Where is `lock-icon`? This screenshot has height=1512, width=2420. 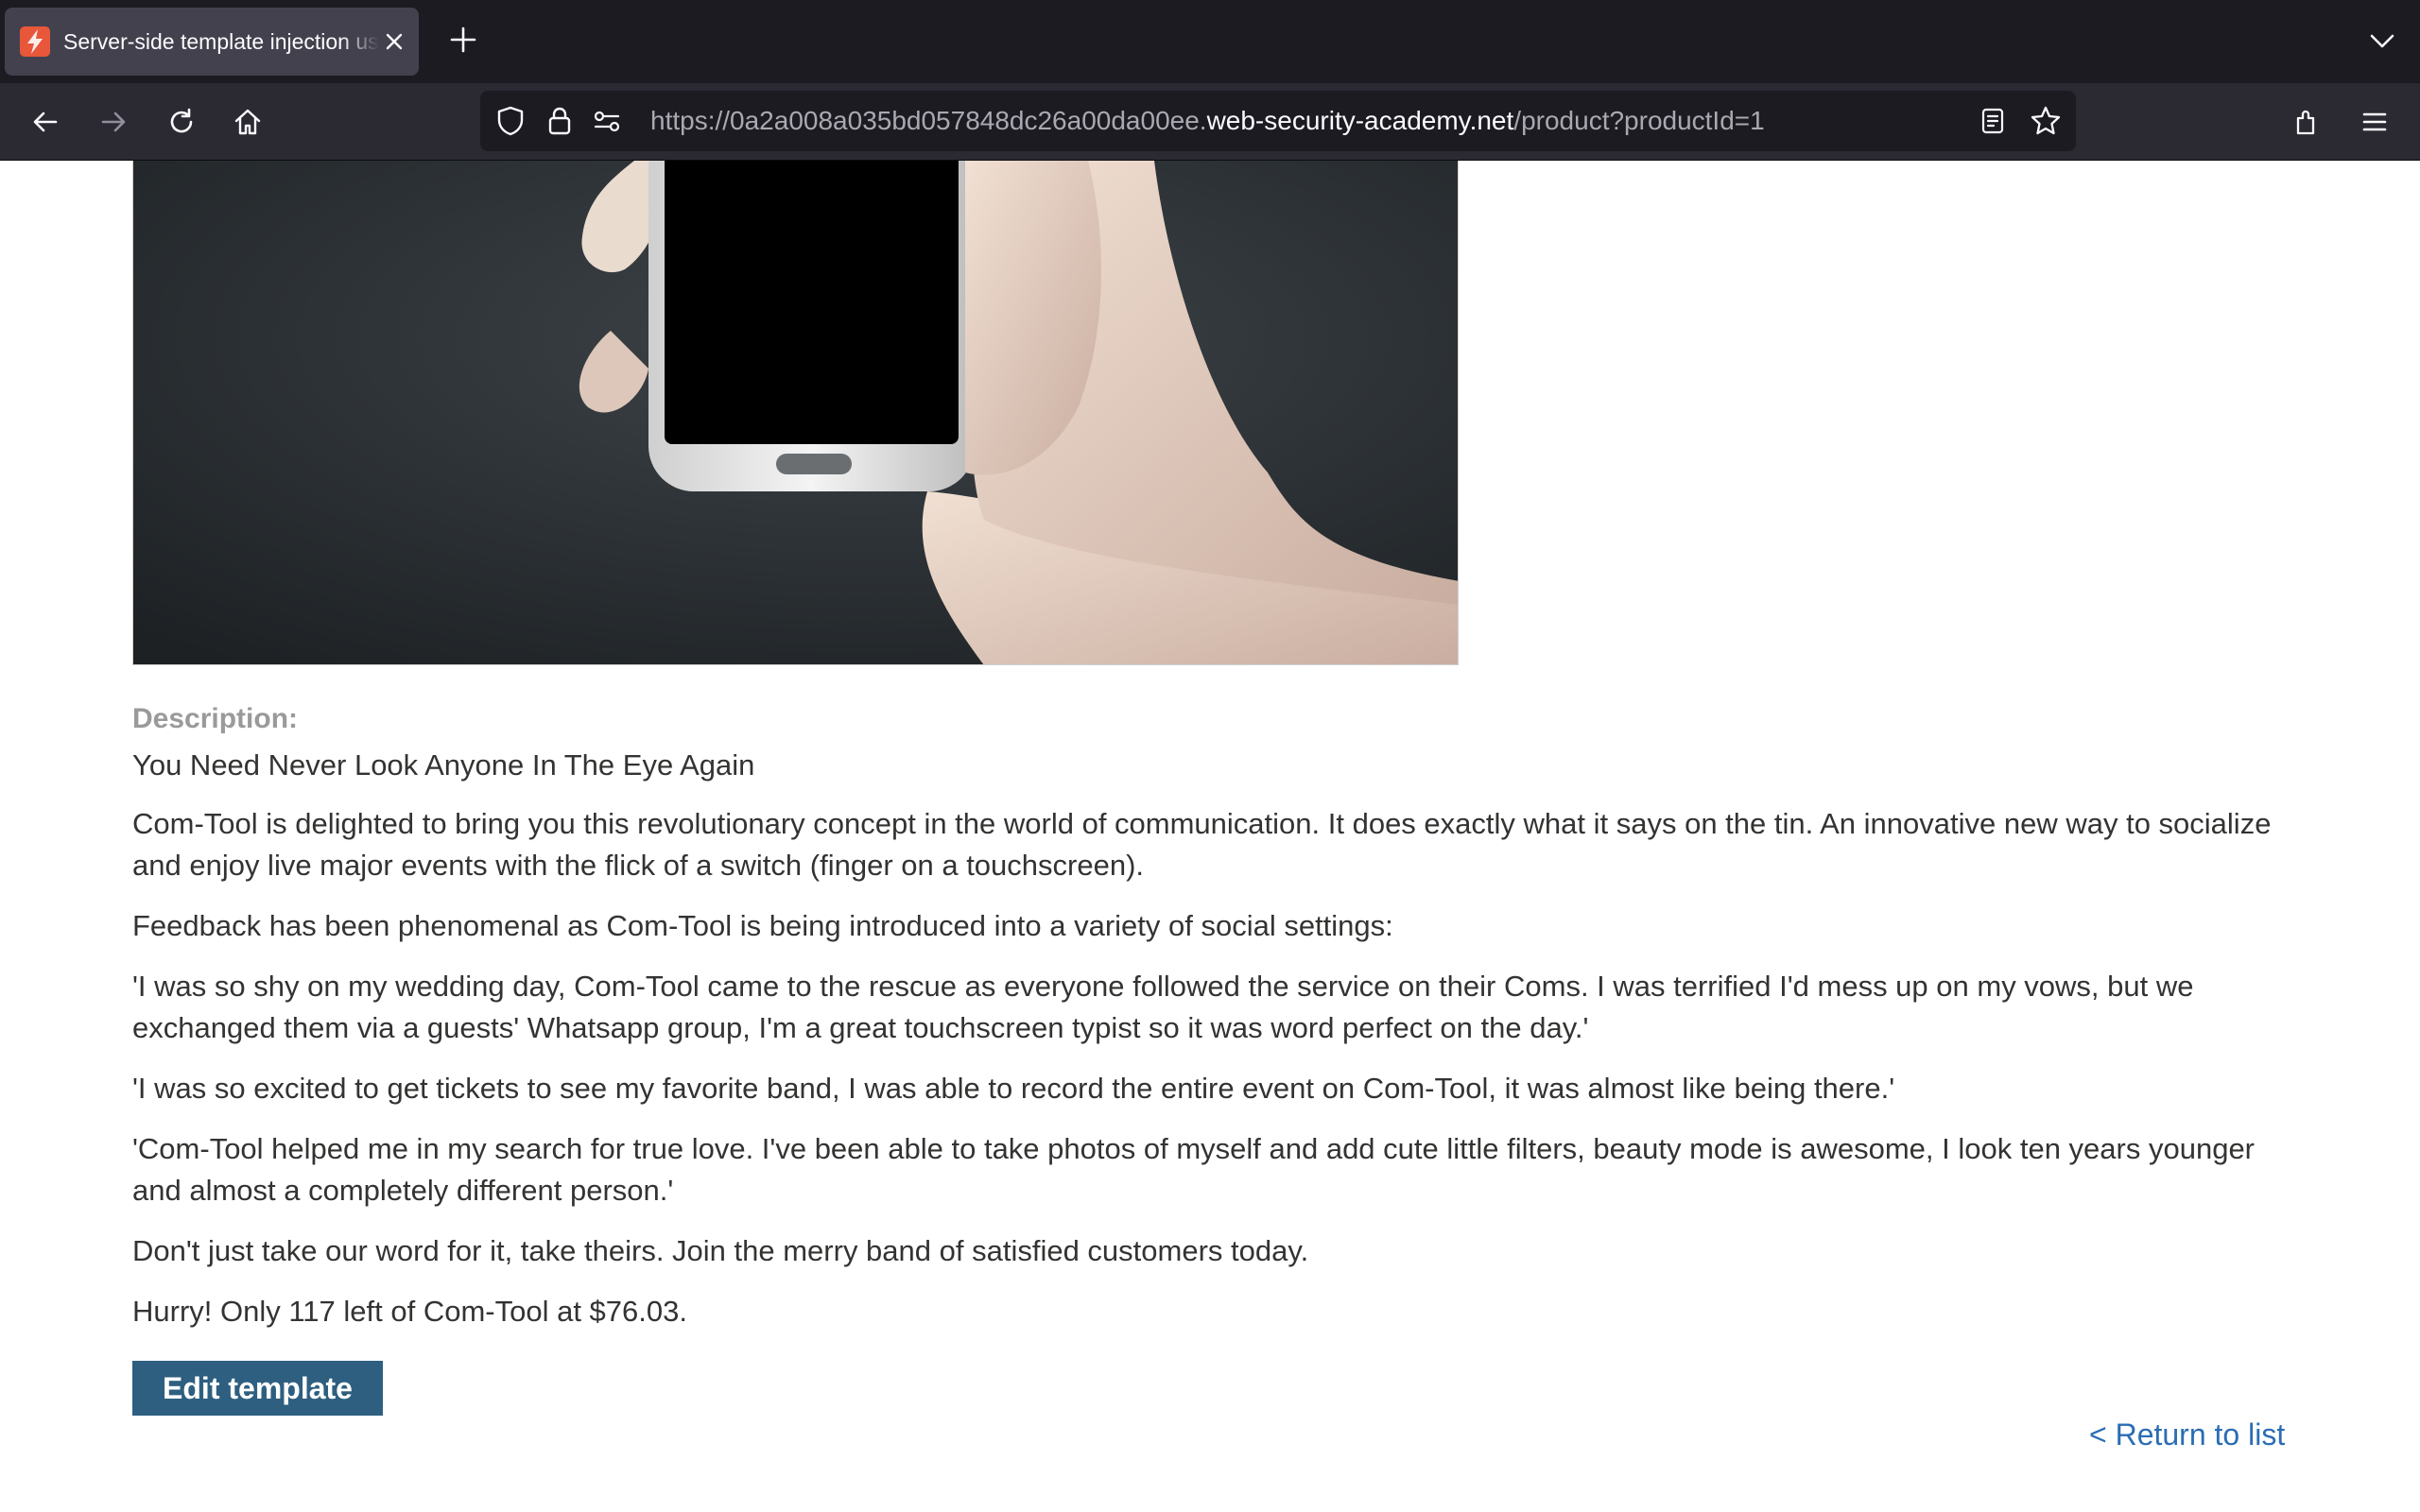 lock-icon is located at coordinates (560, 121).